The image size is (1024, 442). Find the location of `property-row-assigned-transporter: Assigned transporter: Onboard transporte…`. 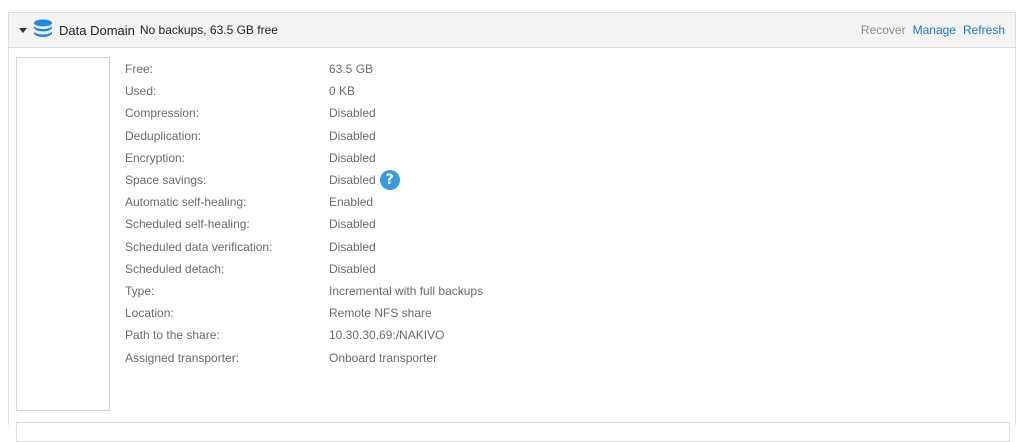

property-row-assigned-transporter: Assigned transporter: Onboard transporte… is located at coordinates (304, 357).